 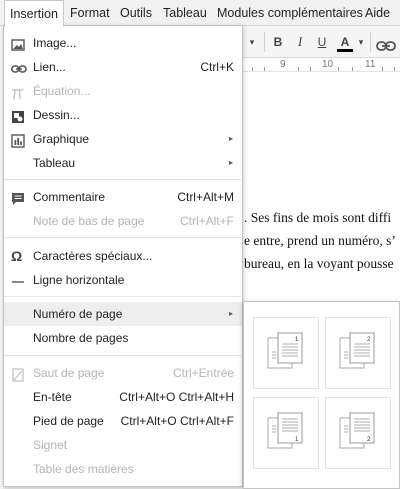 What do you see at coordinates (328, 64) in the screenshot?
I see `ruler-number: 10` at bounding box center [328, 64].